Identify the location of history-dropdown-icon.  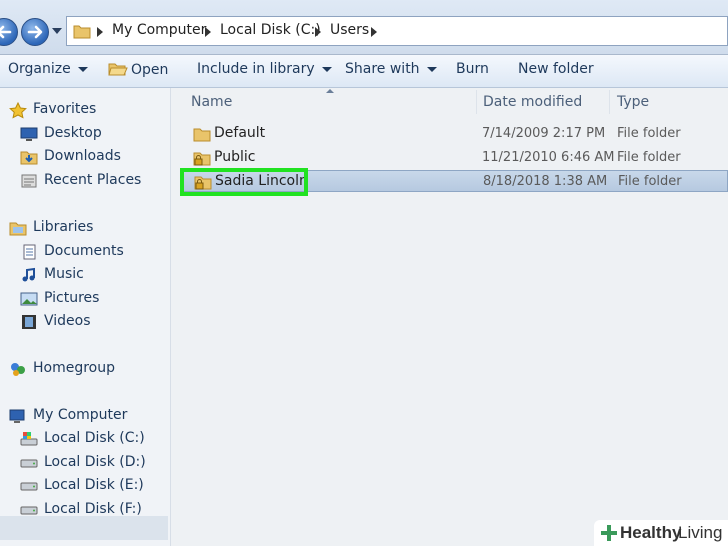
(57, 31).